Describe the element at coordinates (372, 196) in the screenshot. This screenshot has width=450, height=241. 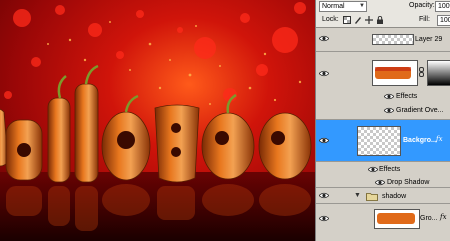
I see `folder-icon` at that location.